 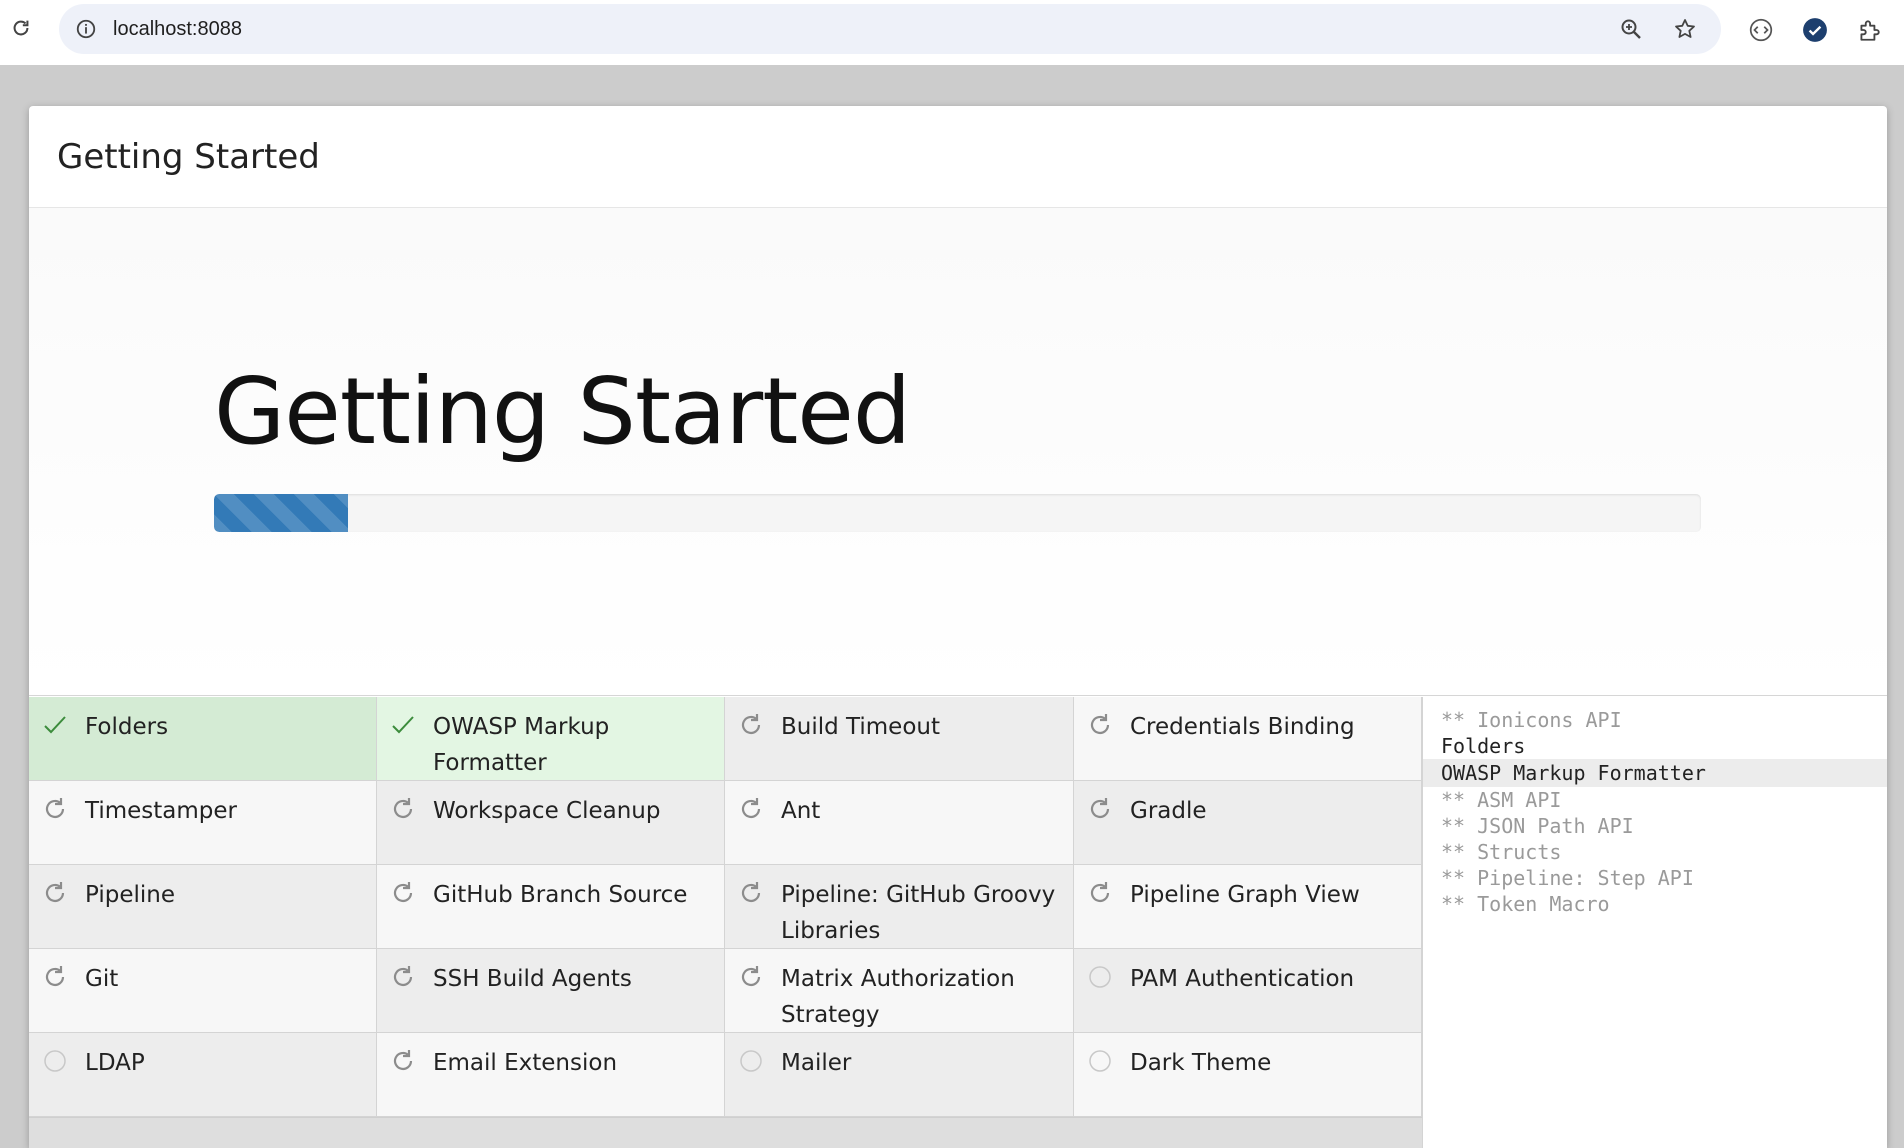 What do you see at coordinates (1567, 878) in the screenshot?
I see `log-line: ** Pipeline: Step API` at bounding box center [1567, 878].